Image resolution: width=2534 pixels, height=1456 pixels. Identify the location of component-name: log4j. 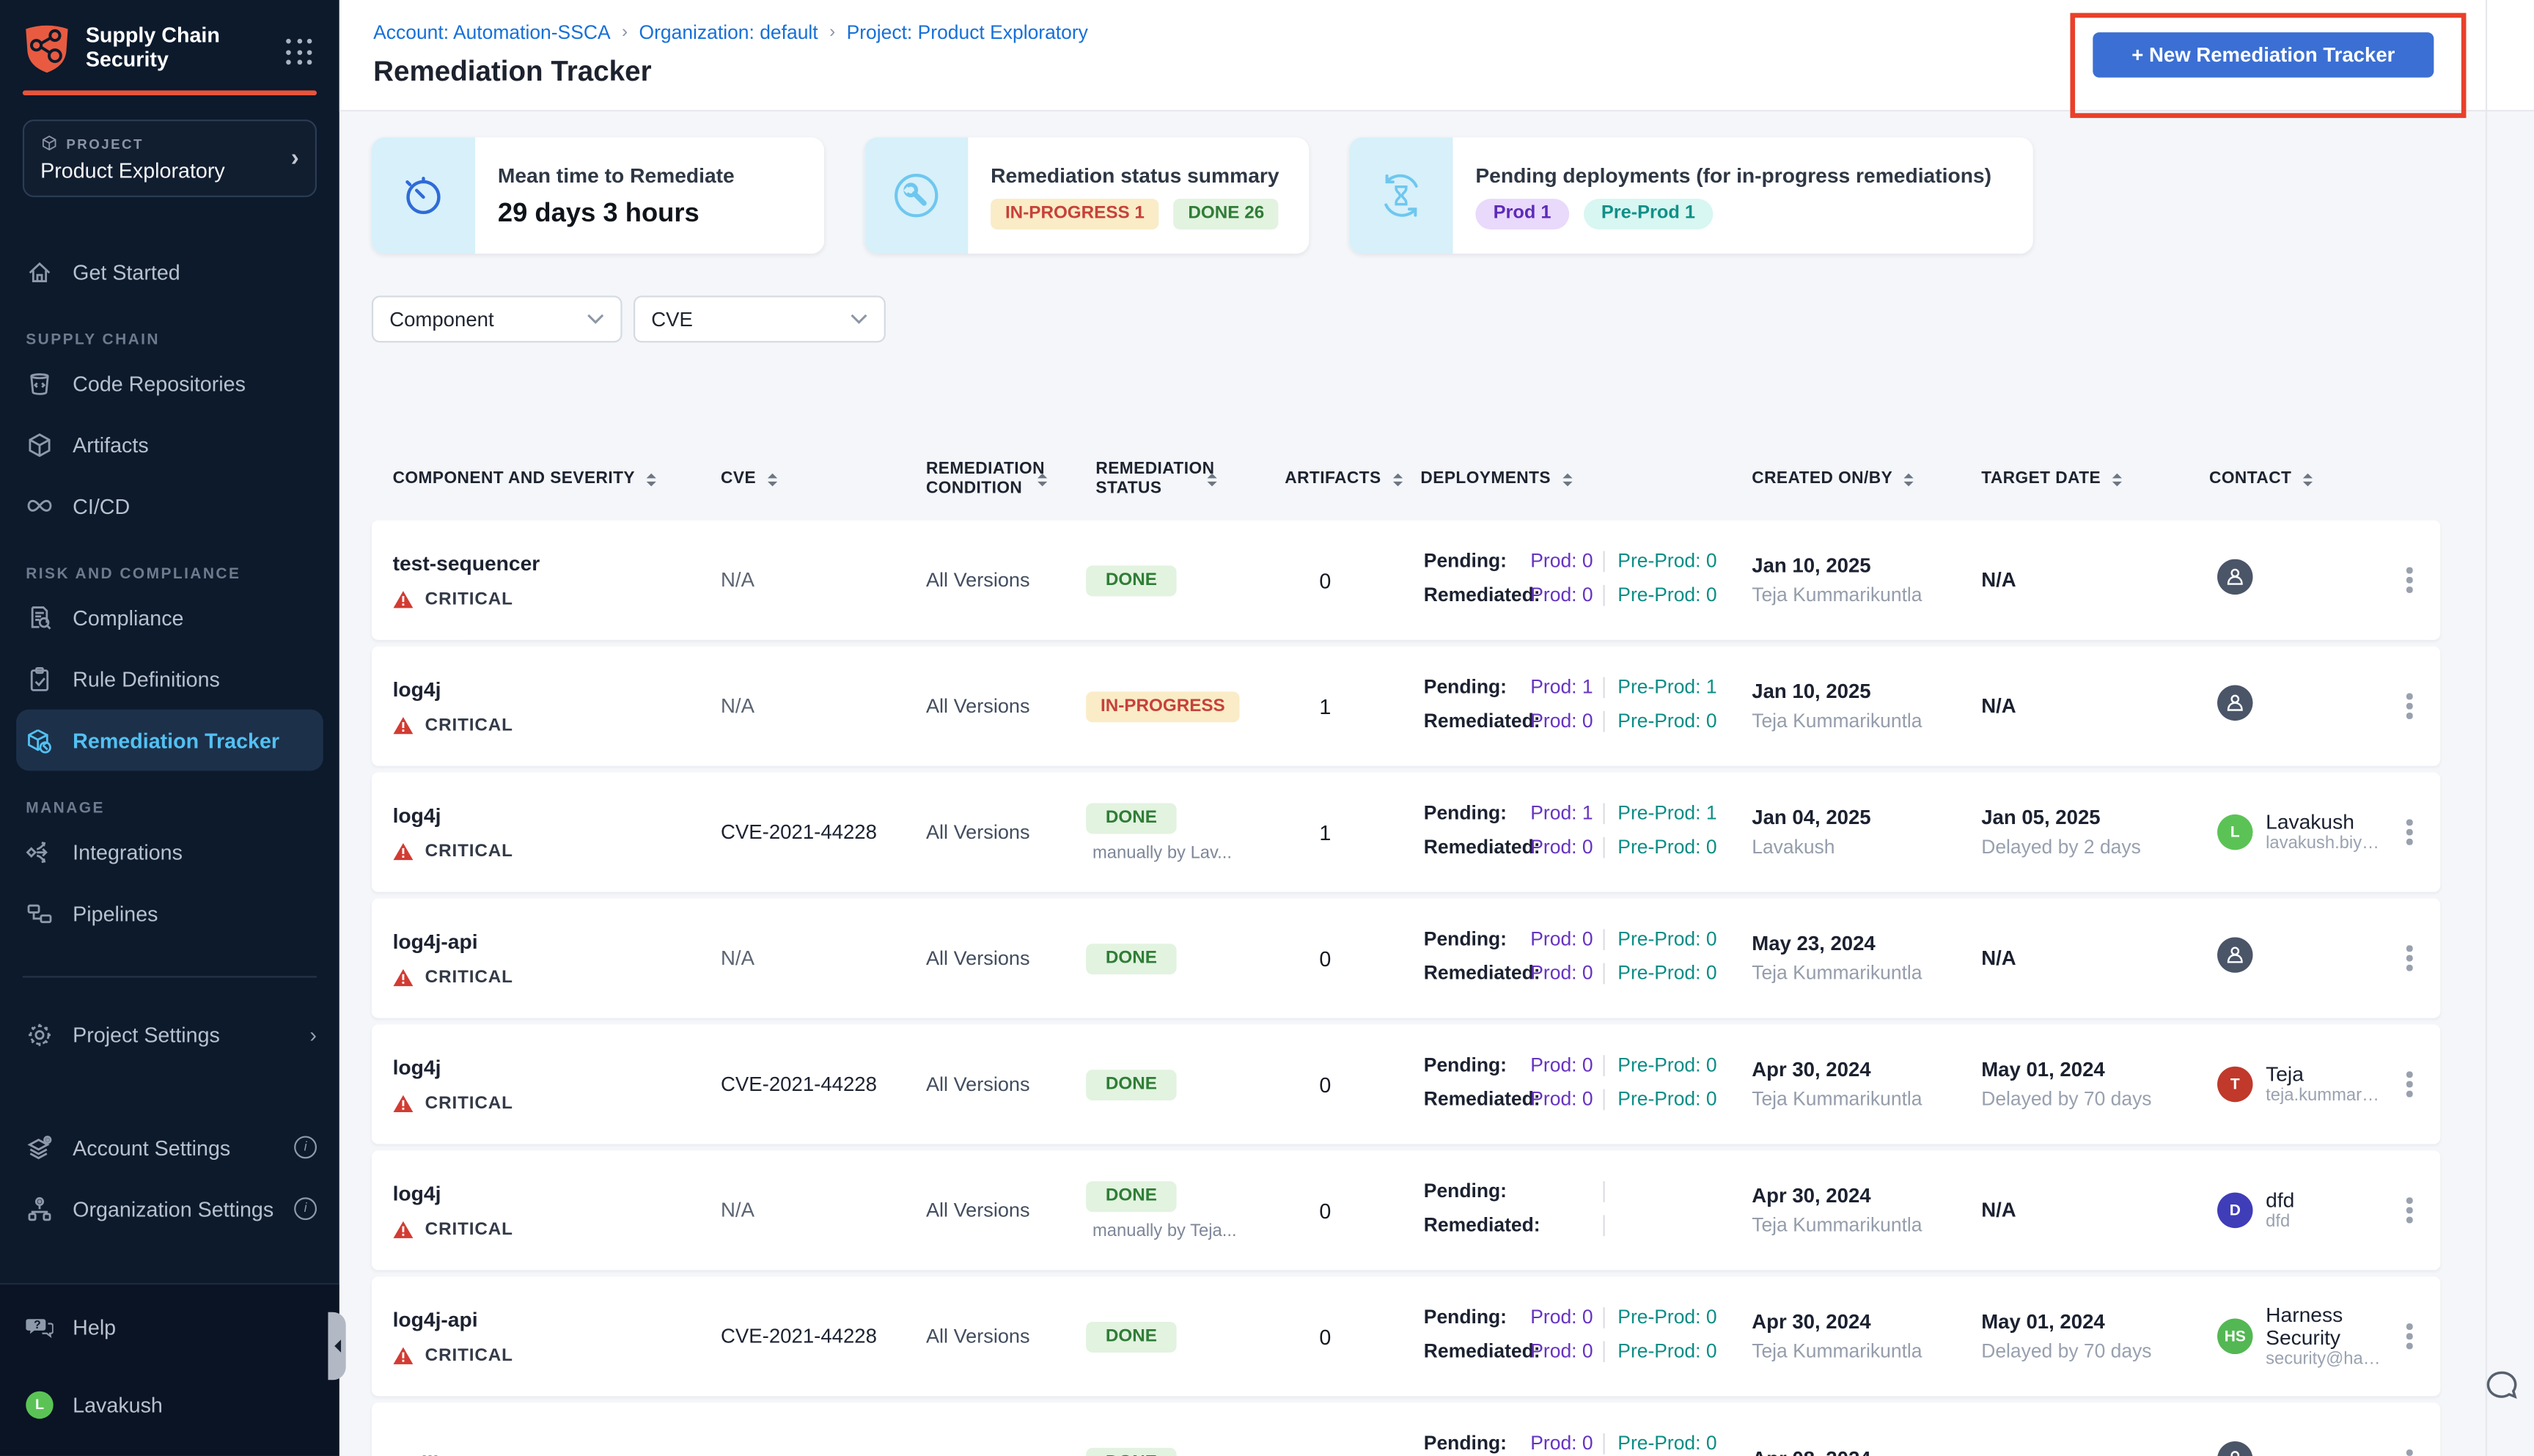
(416, 815).